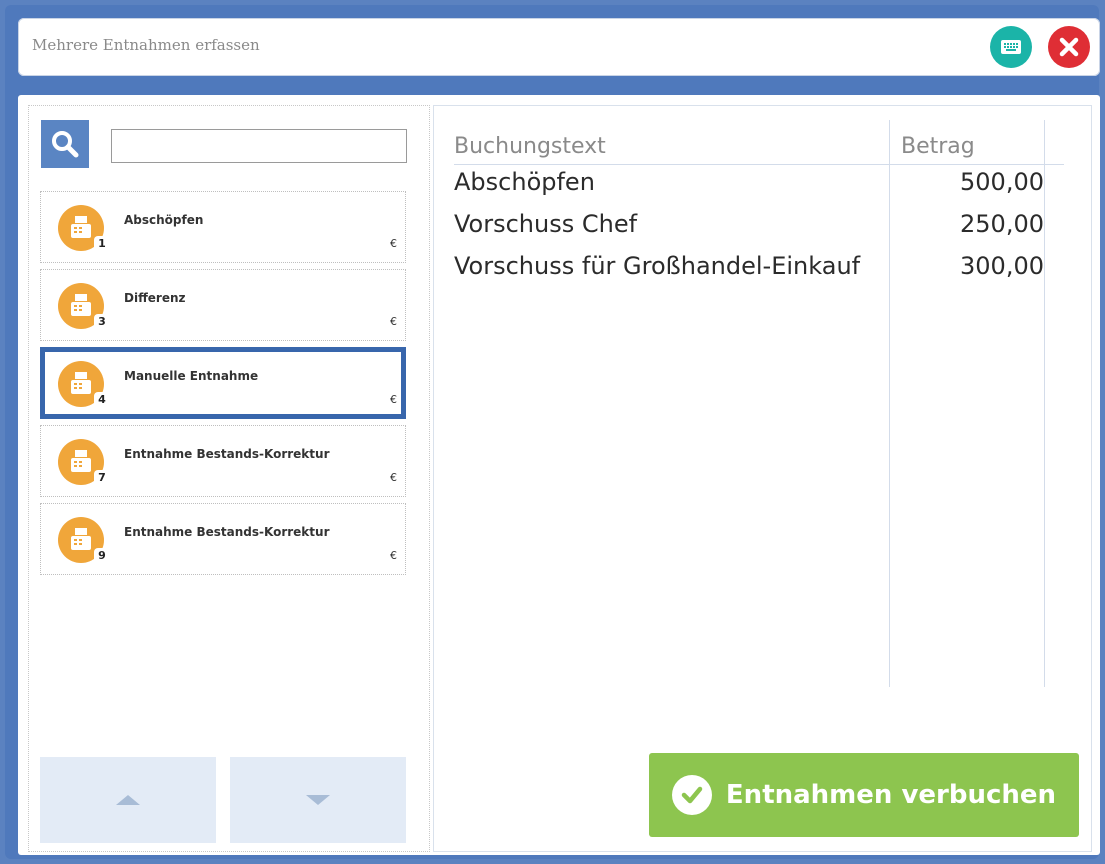  What do you see at coordinates (657, 266) in the screenshot?
I see `row-text: Vorschuss für Großhandel-Einkauf` at bounding box center [657, 266].